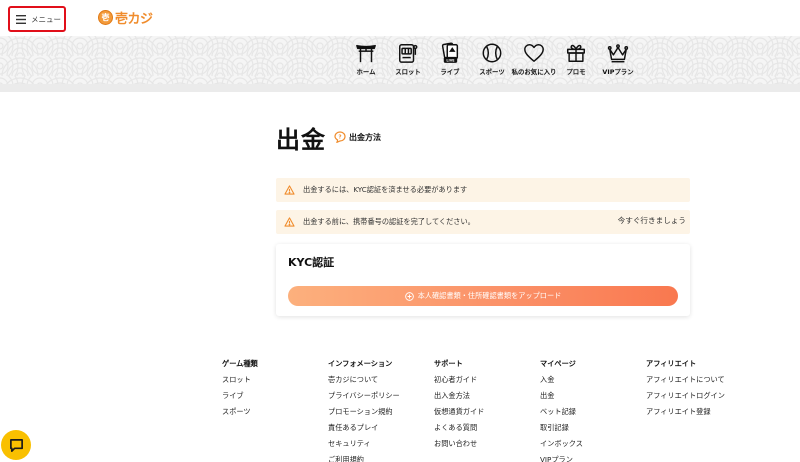  What do you see at coordinates (366, 53) in the screenshot?
I see `torii-gate-icon` at bounding box center [366, 53].